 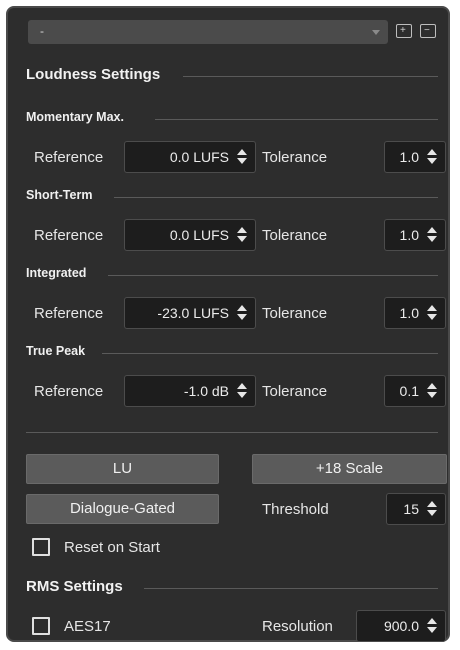 I want to click on momentary-reference-value: 0.0 LUFS, so click(x=199, y=157).